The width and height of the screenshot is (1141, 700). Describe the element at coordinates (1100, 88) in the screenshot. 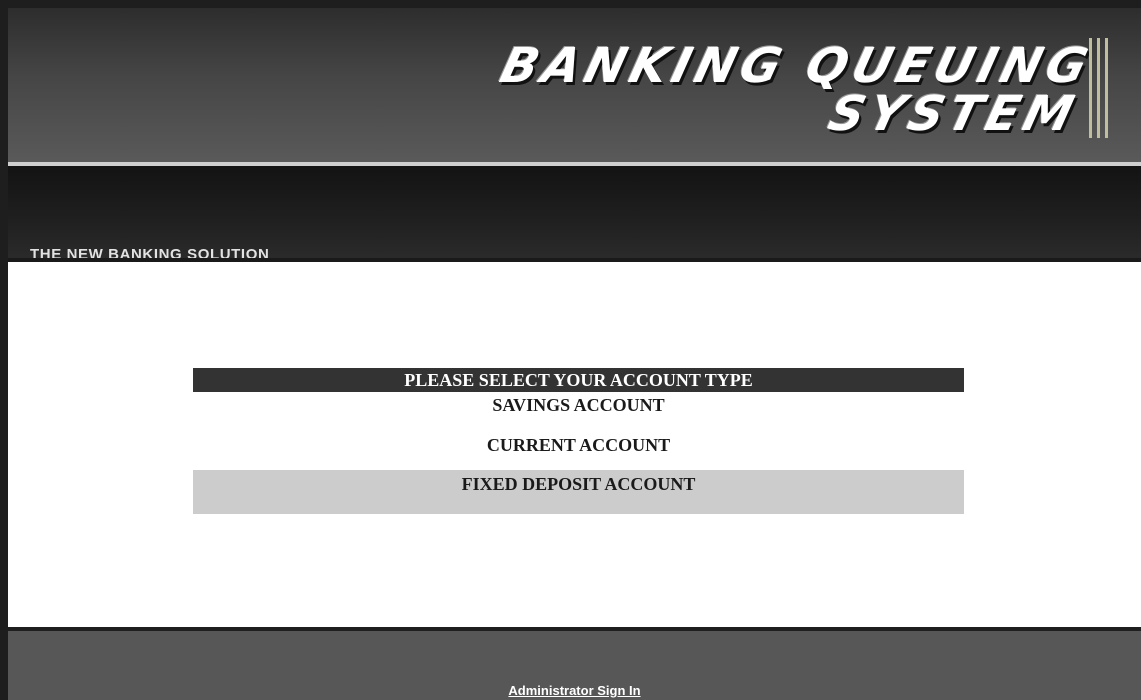

I see `logo-bars-decoration` at that location.